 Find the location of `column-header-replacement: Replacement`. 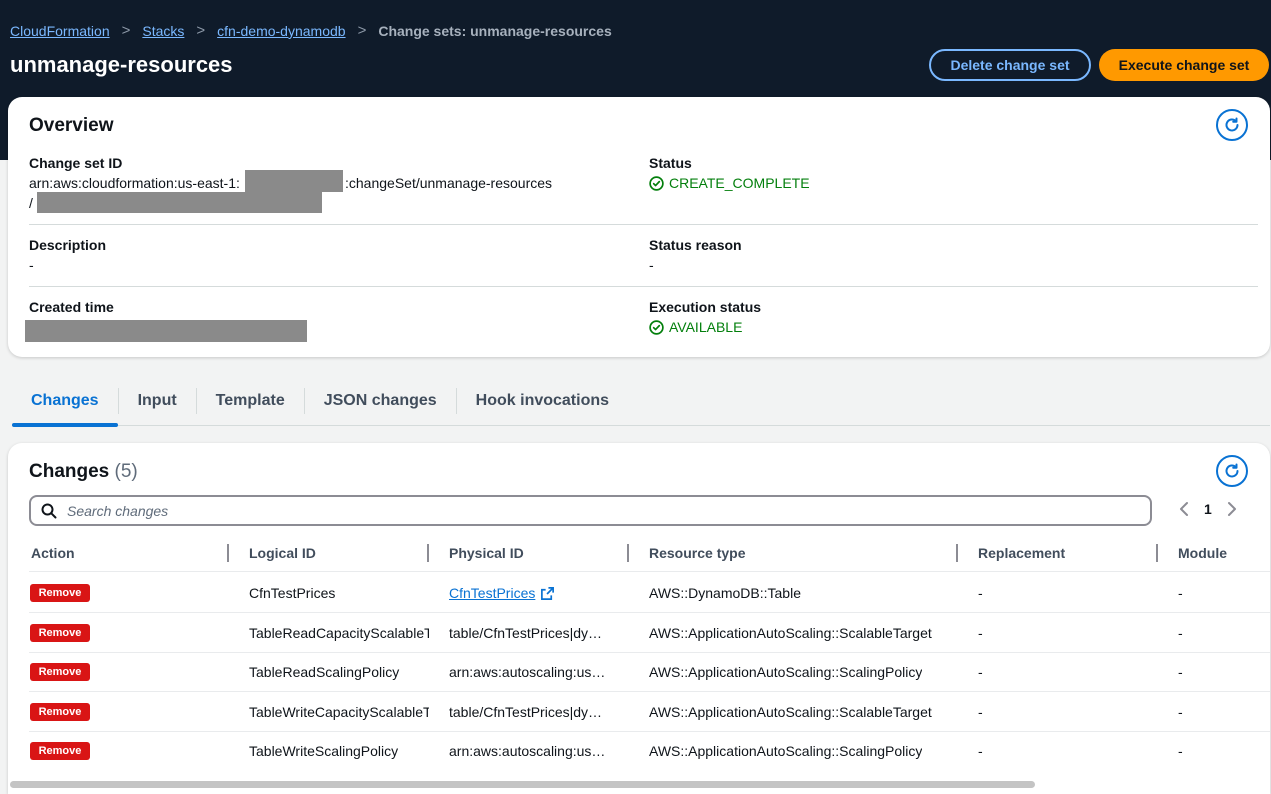

column-header-replacement: Replacement is located at coordinates (1021, 553).